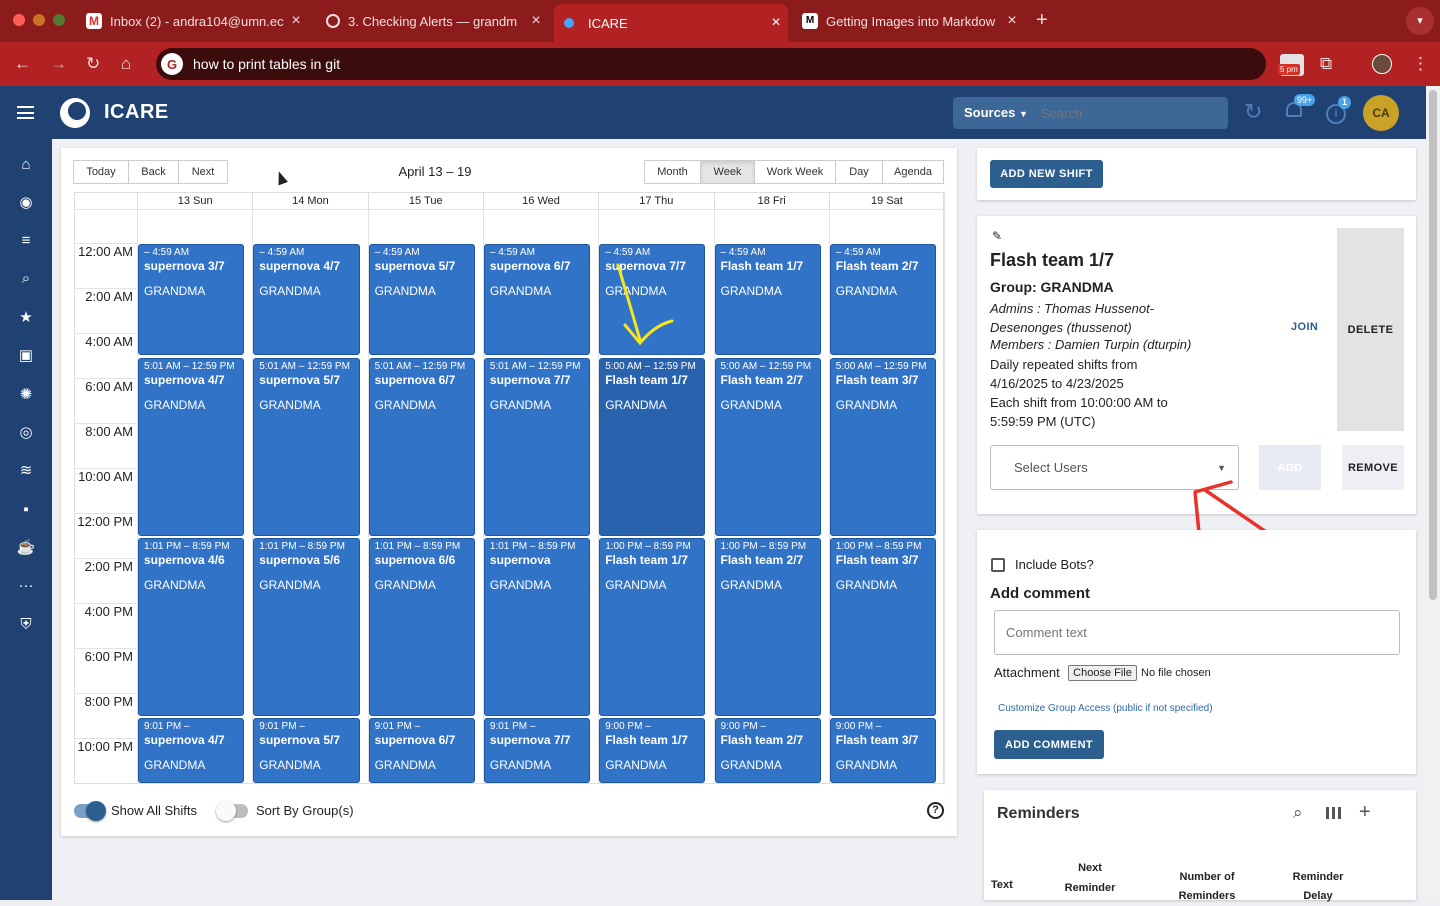 This screenshot has height=906, width=1440. What do you see at coordinates (93, 64) in the screenshot?
I see `reload-icon: ↻` at bounding box center [93, 64].